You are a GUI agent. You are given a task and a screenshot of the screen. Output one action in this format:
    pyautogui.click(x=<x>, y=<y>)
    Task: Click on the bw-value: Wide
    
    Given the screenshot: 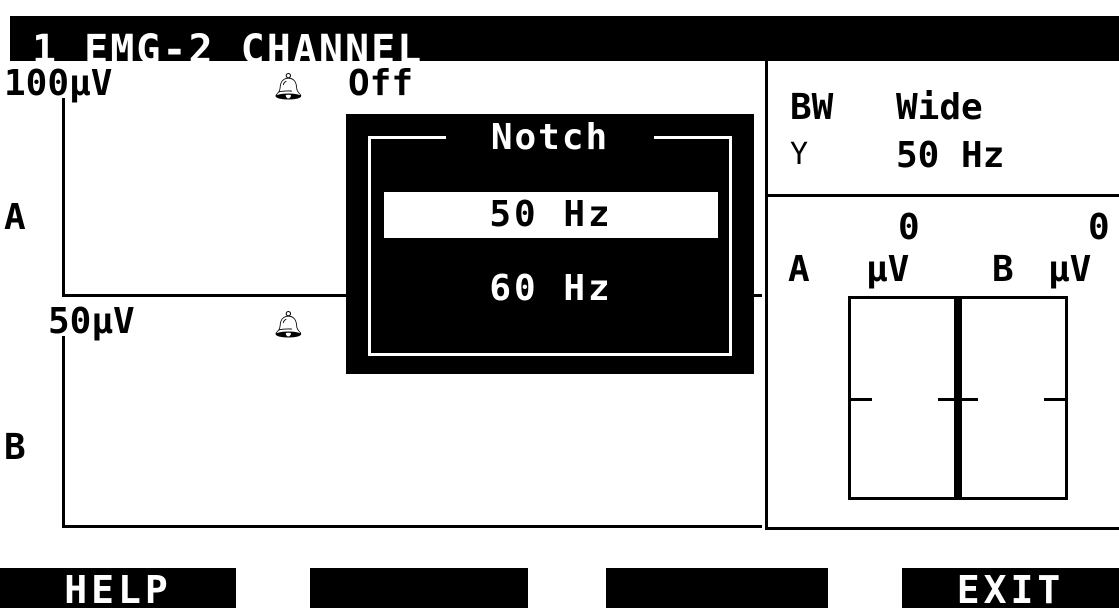 What is the action you would take?
    pyautogui.click(x=939, y=108)
    